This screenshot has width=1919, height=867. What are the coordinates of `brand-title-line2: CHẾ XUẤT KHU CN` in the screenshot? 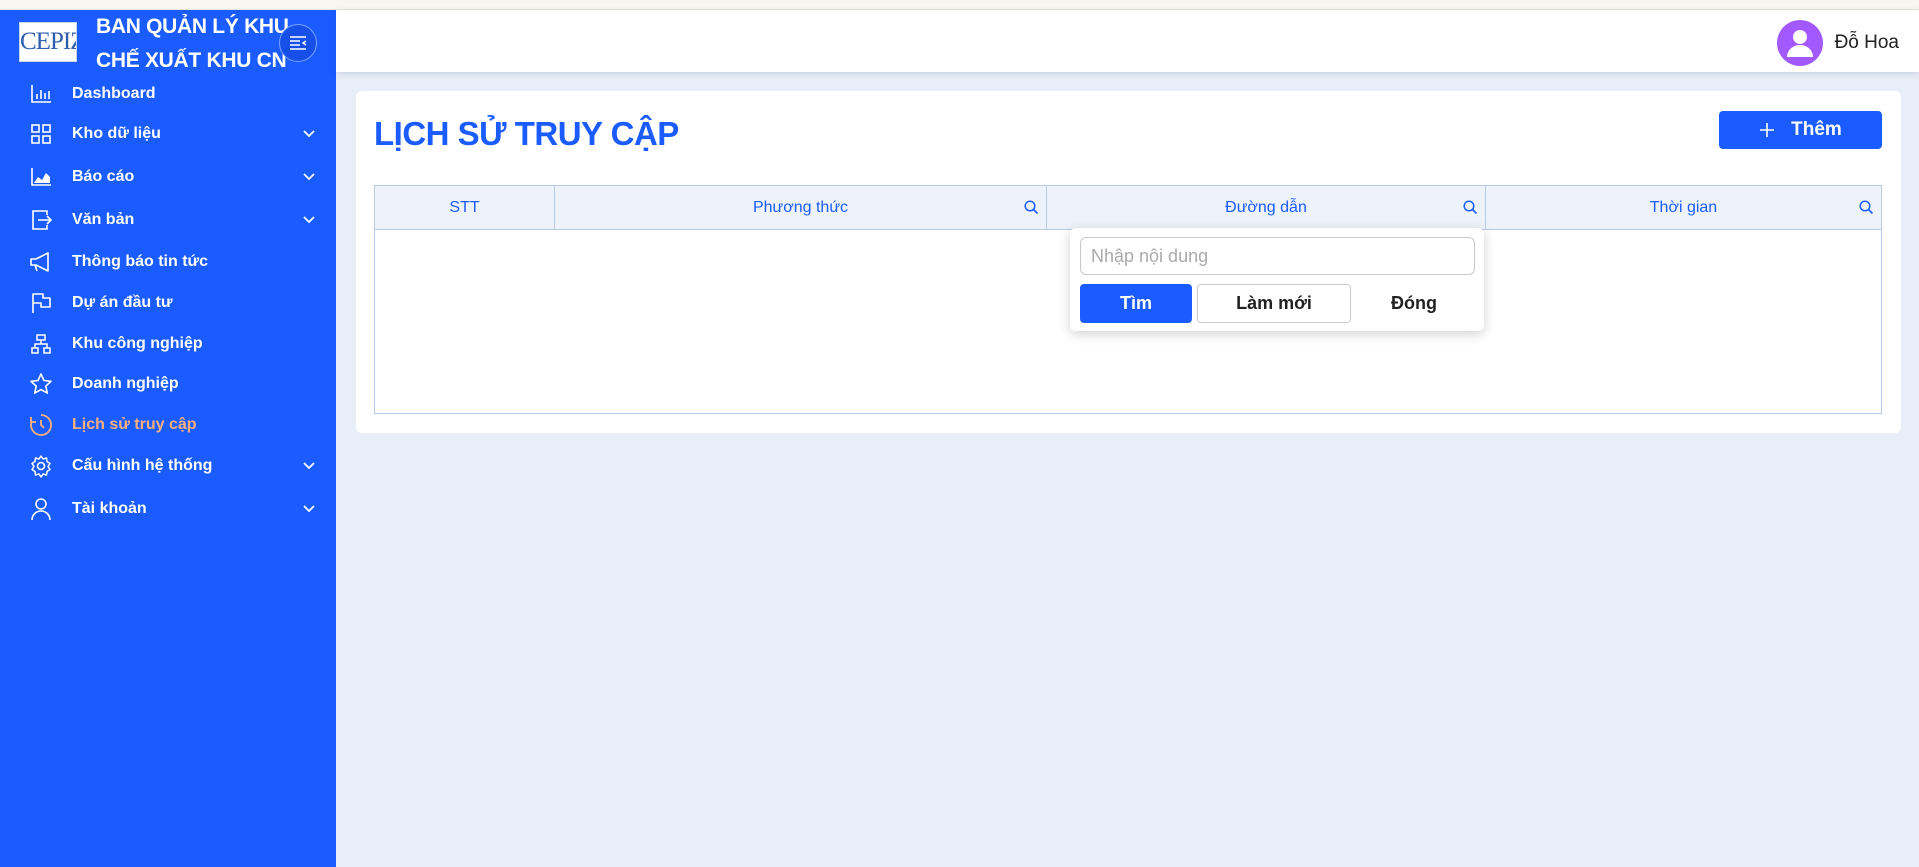 It's located at (191, 60).